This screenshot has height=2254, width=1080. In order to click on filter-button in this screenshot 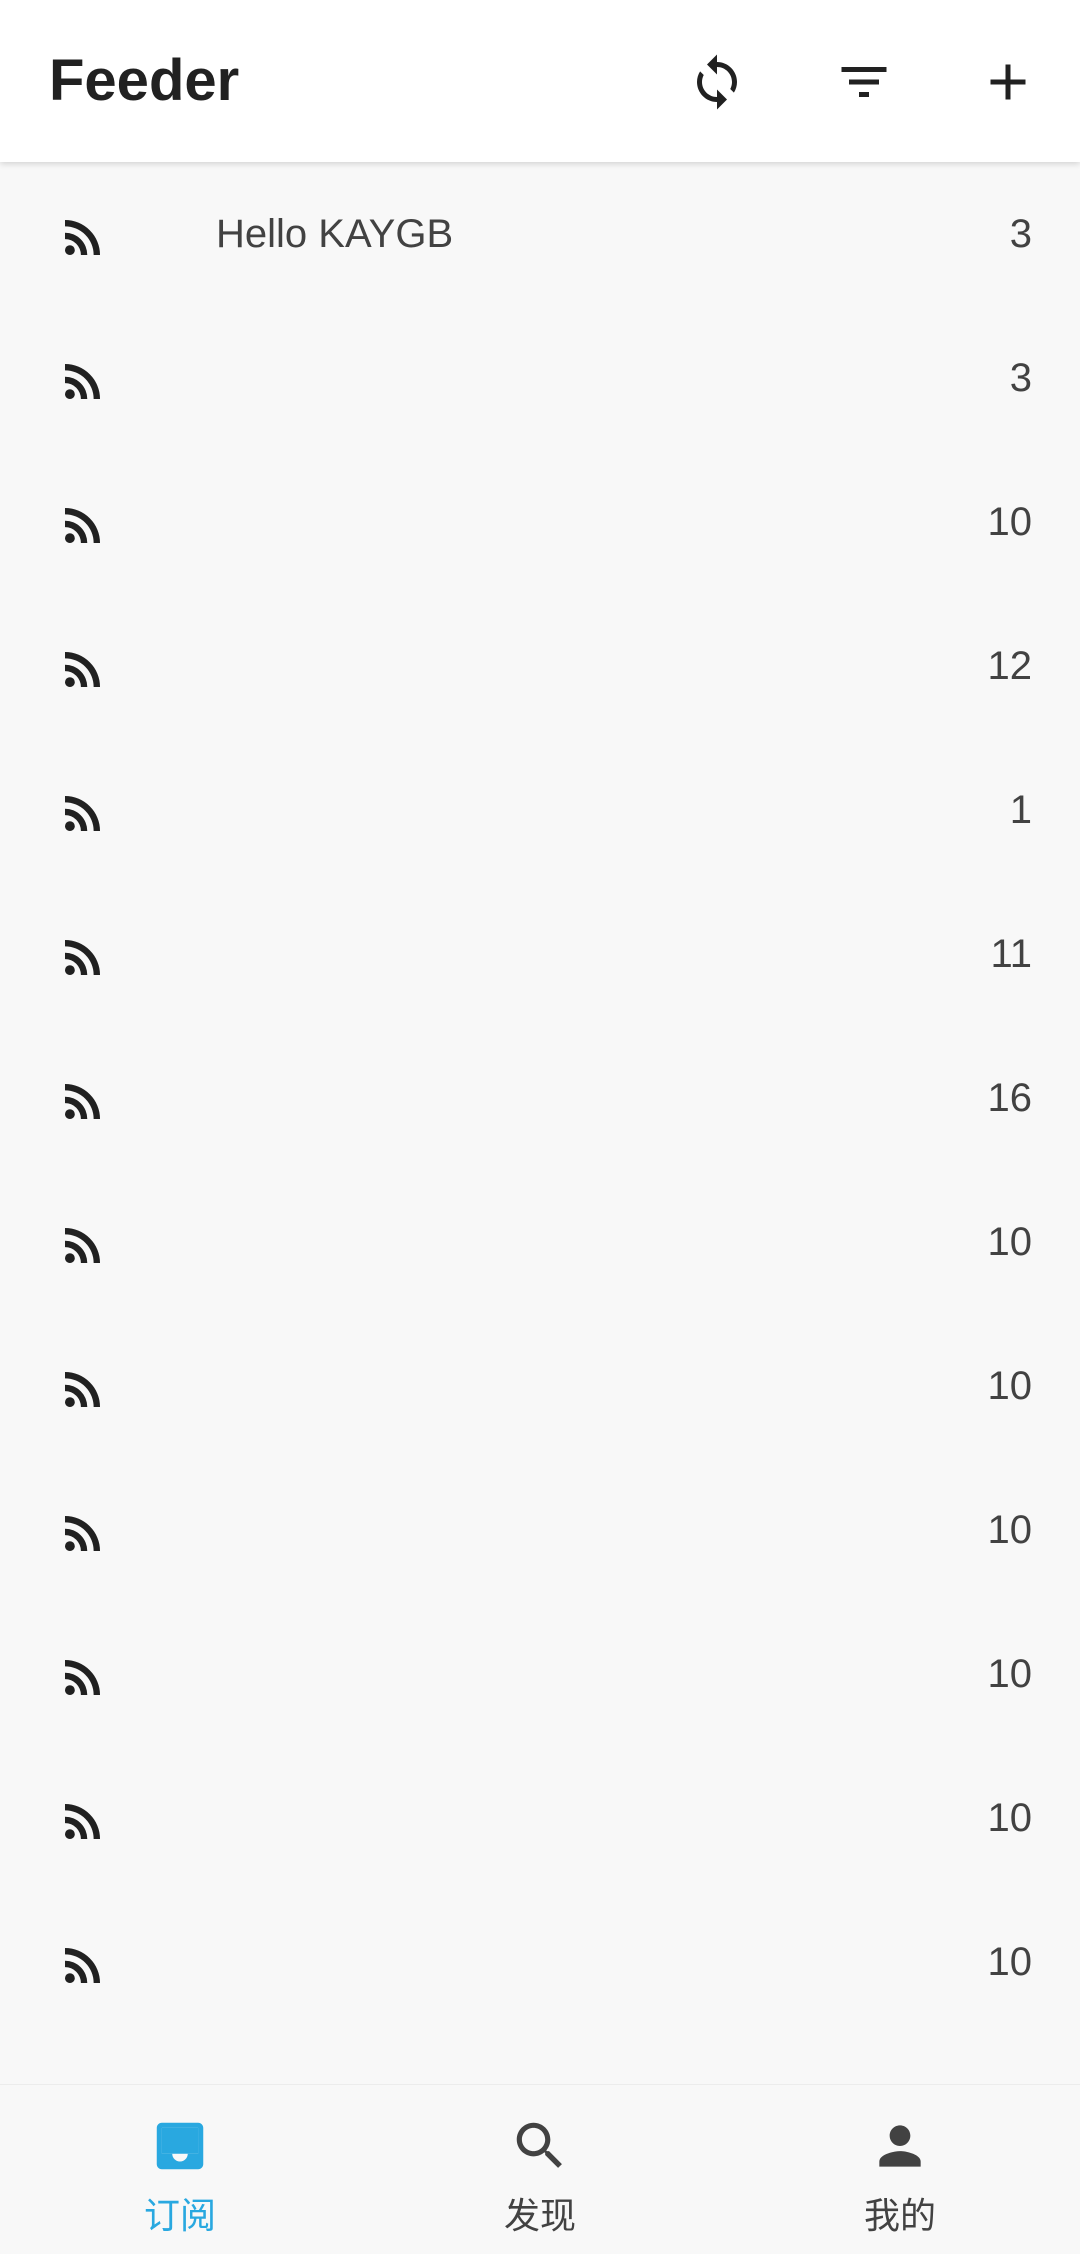, I will do `click(864, 82)`.